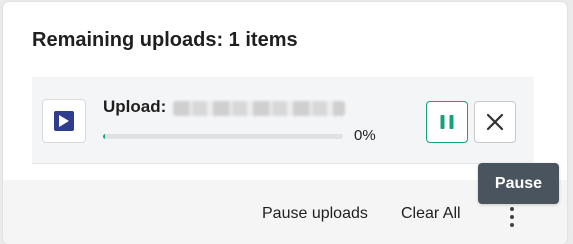 The width and height of the screenshot is (573, 244). What do you see at coordinates (64, 121) in the screenshot?
I see `video-file-icon` at bounding box center [64, 121].